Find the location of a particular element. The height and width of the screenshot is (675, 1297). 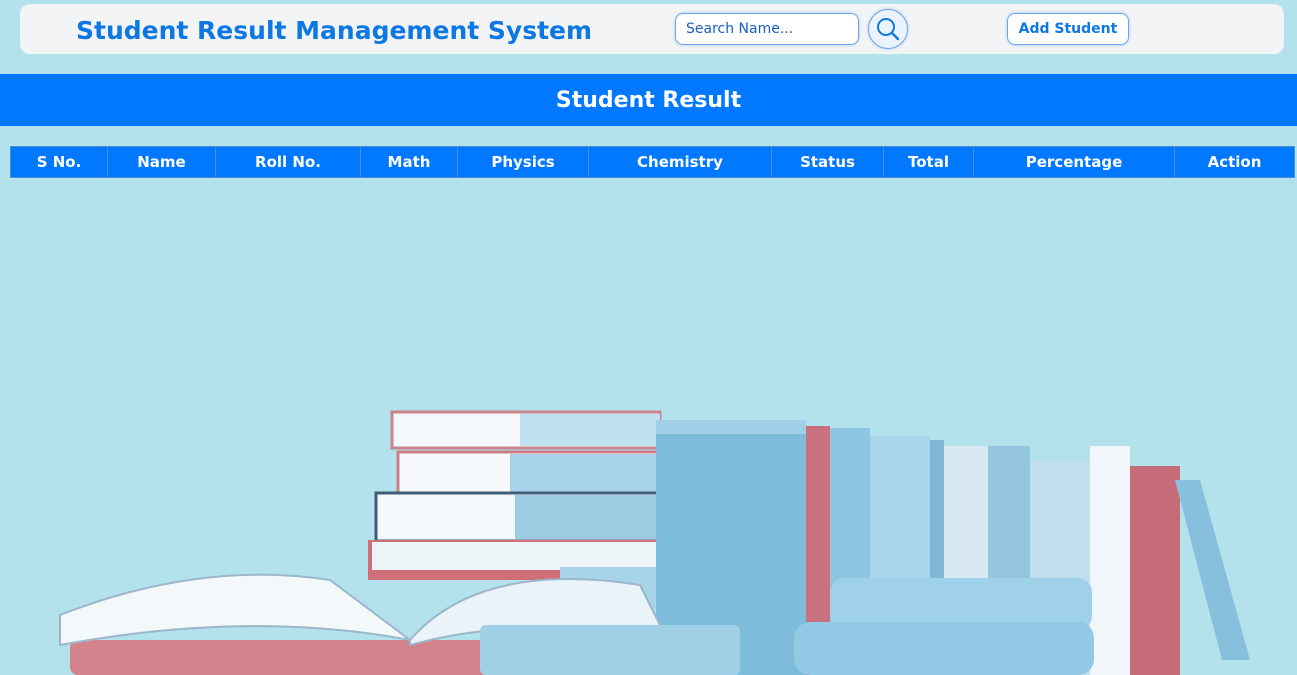

search-button is located at coordinates (888, 29).